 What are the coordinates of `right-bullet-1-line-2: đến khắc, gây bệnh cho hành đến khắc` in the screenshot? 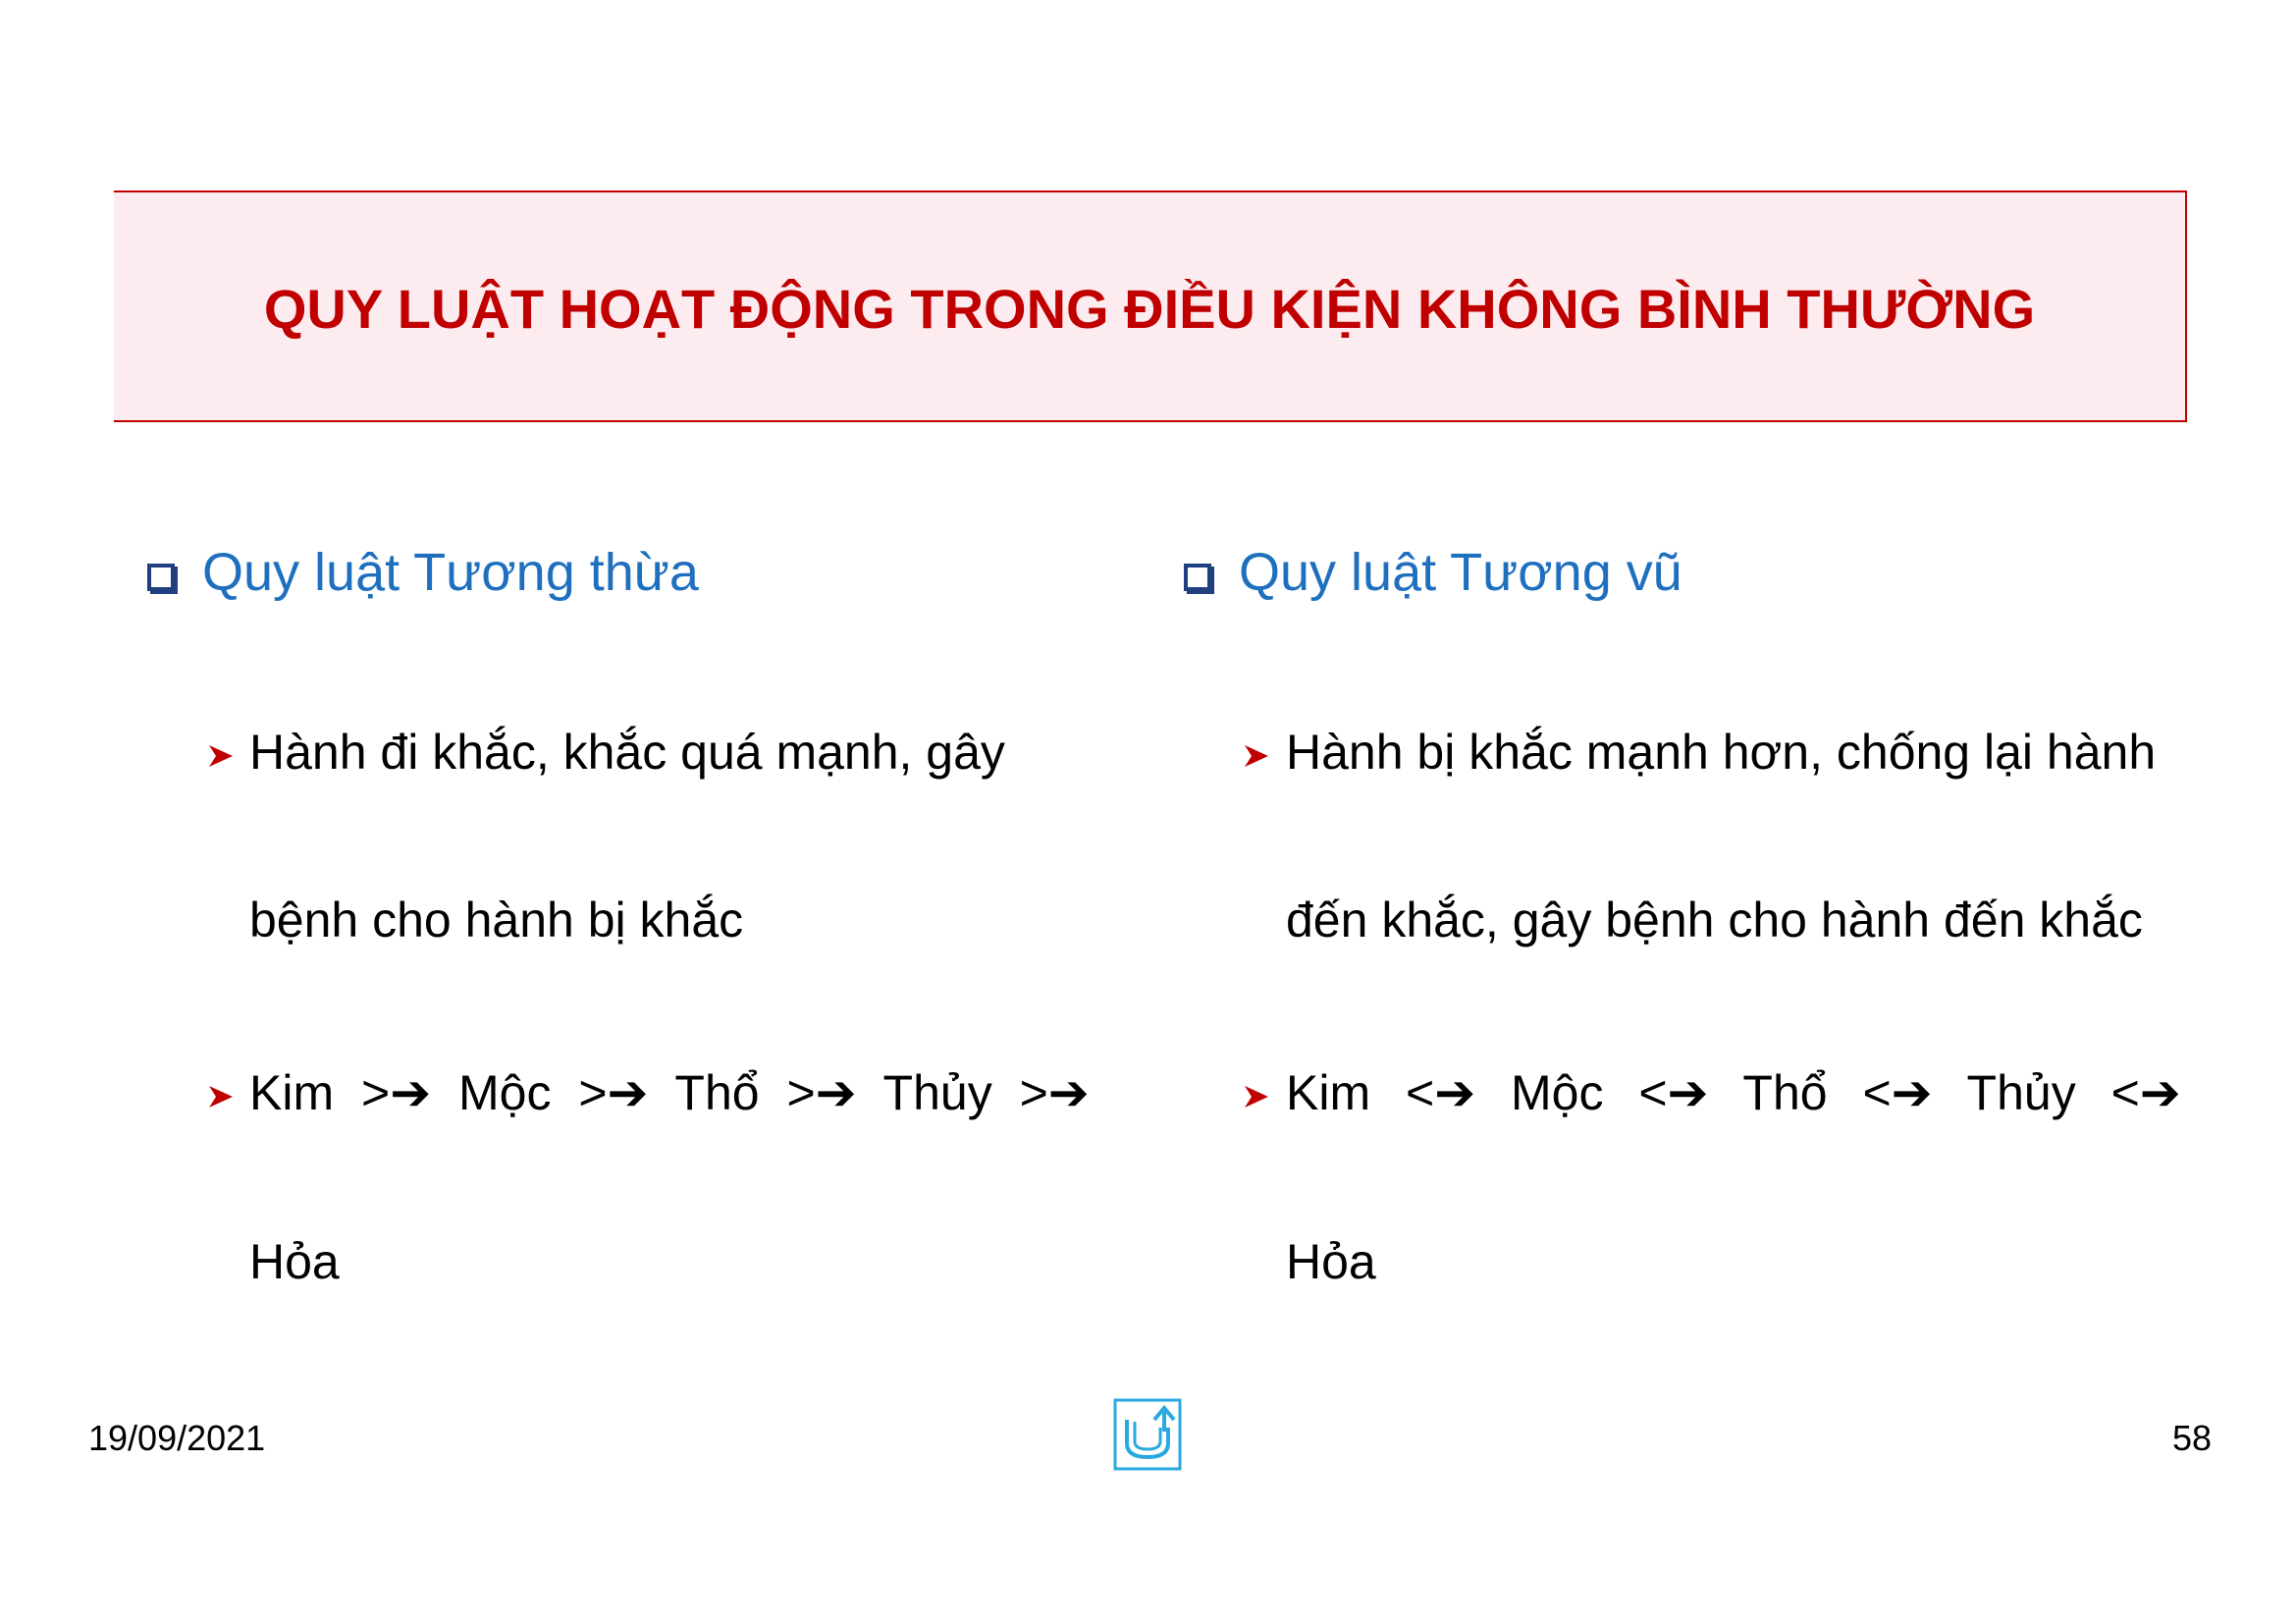 It's located at (1714, 920).